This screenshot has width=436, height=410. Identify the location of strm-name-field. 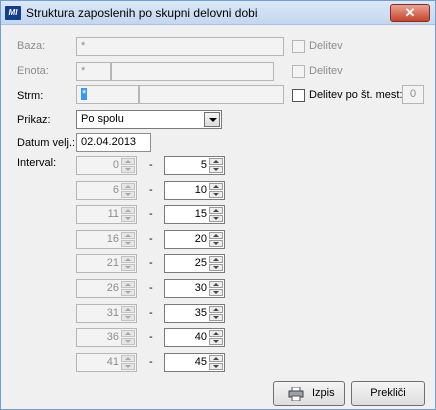
(211, 94).